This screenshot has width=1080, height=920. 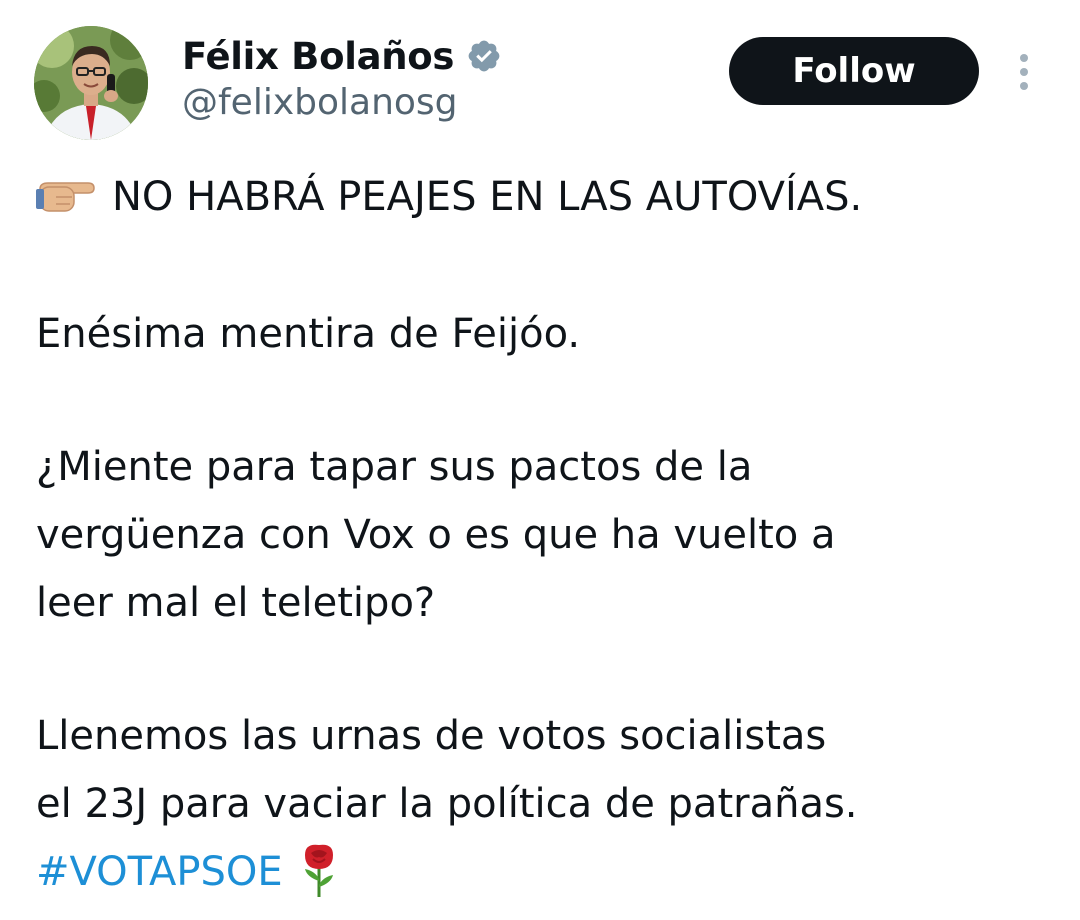 What do you see at coordinates (394, 467) in the screenshot?
I see `tweet-line-3a: ¿Miente para tapar sus pactos de la` at bounding box center [394, 467].